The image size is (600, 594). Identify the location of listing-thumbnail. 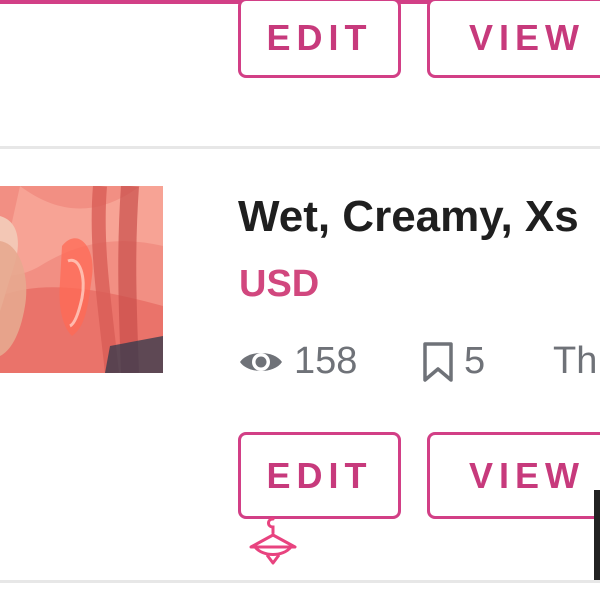
(81, 279).